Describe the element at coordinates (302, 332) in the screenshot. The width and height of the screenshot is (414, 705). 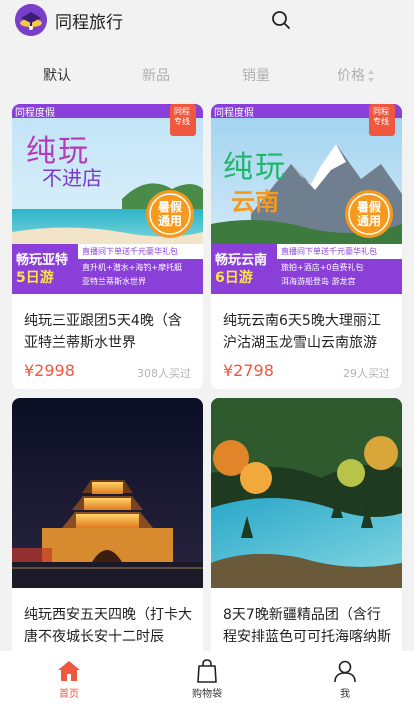
I see `product-title: 纯玩云南6天5晚大理丽江沪沽湖玉龙雪山云南旅游` at that location.